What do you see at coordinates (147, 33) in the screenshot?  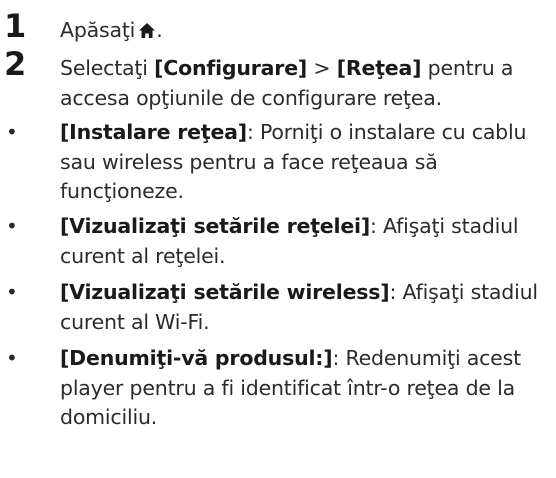 I see `home-icon` at bounding box center [147, 33].